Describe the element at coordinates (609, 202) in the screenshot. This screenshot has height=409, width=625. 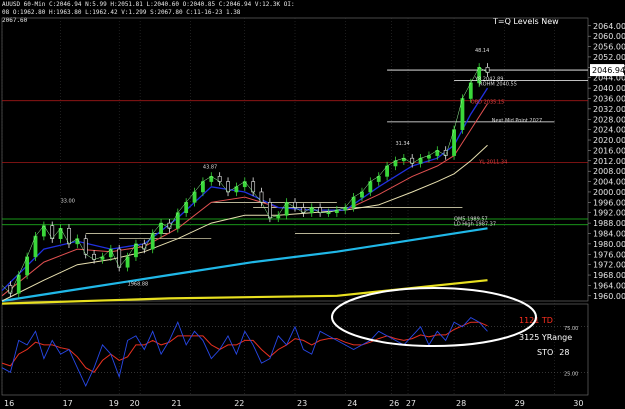
I see `y-tick-label: 1996.00` at that location.